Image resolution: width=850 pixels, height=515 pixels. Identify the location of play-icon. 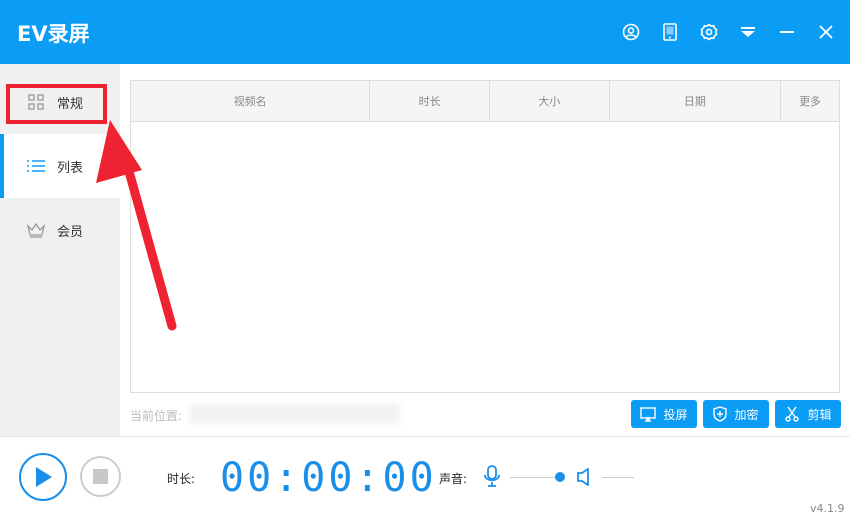
(44, 477).